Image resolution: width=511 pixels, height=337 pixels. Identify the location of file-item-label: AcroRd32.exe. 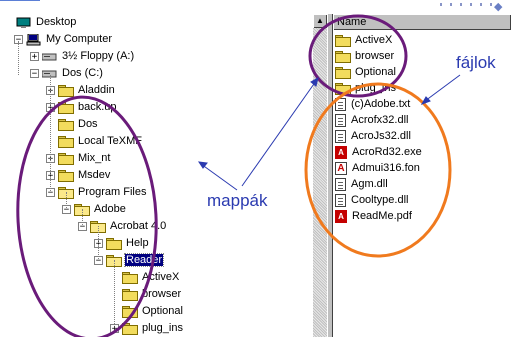
(387, 152).